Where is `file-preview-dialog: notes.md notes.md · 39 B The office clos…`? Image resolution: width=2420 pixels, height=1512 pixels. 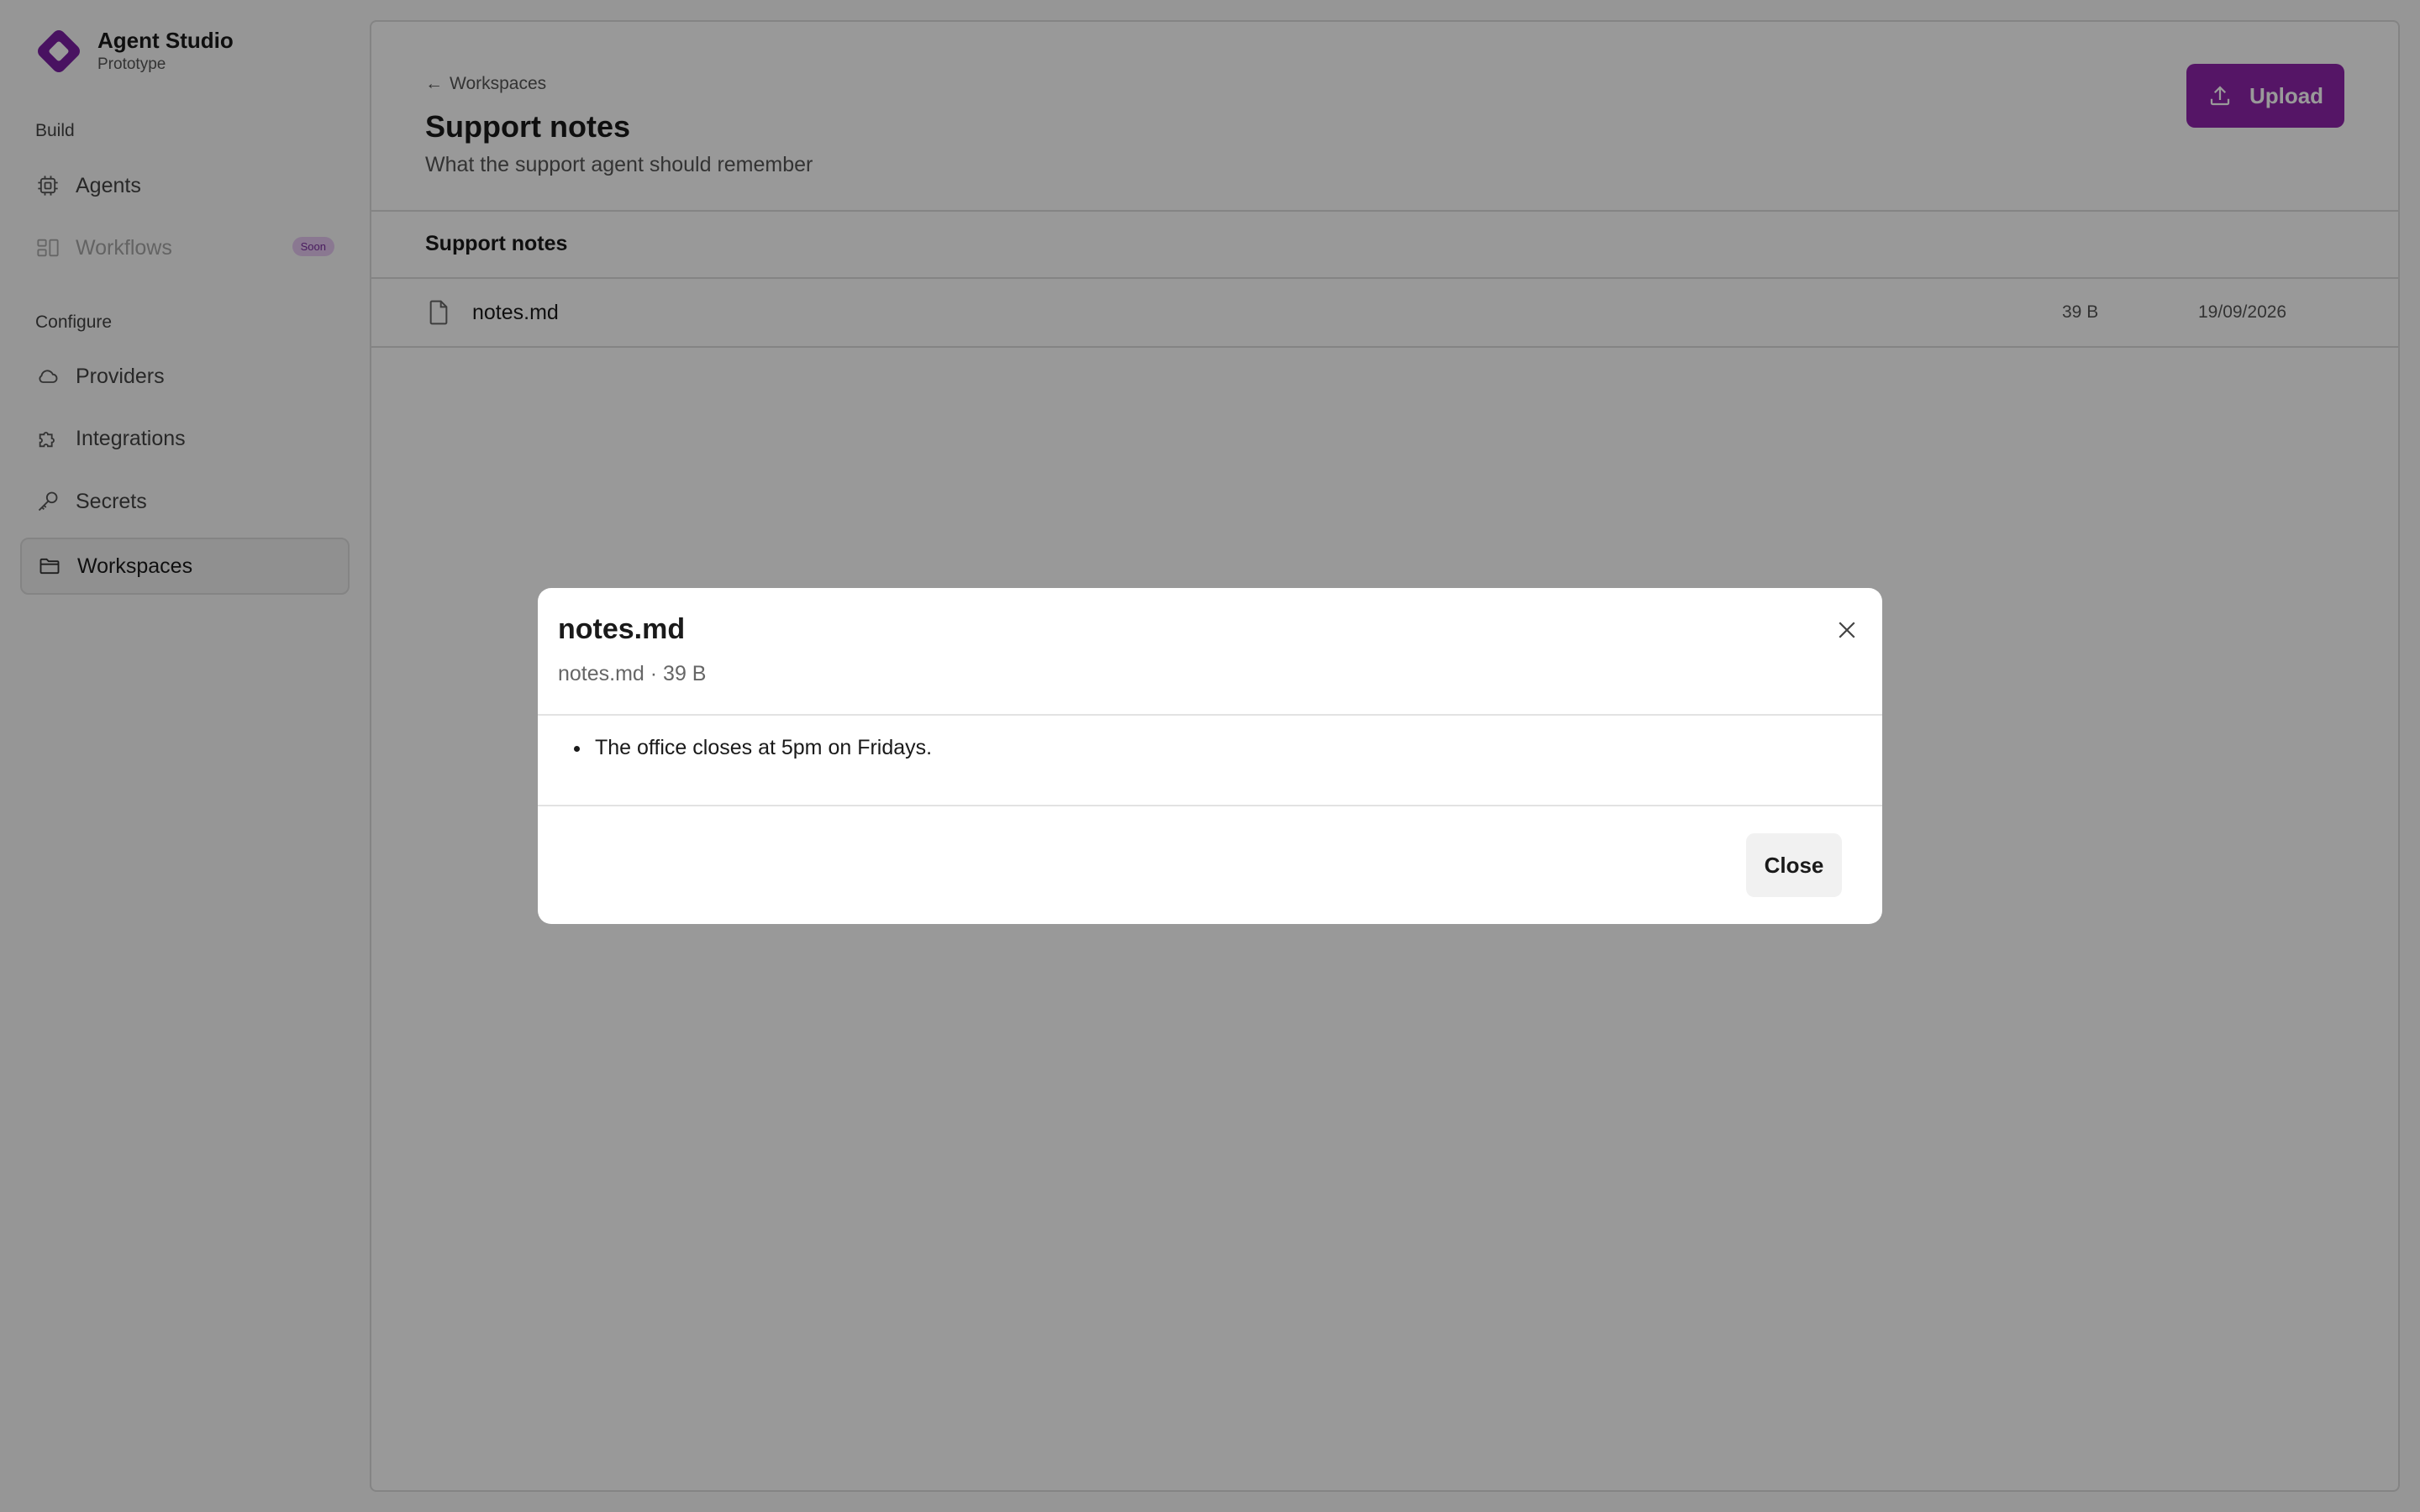
file-preview-dialog: notes.md notes.md · 39 B The office clos… is located at coordinates (1210, 756).